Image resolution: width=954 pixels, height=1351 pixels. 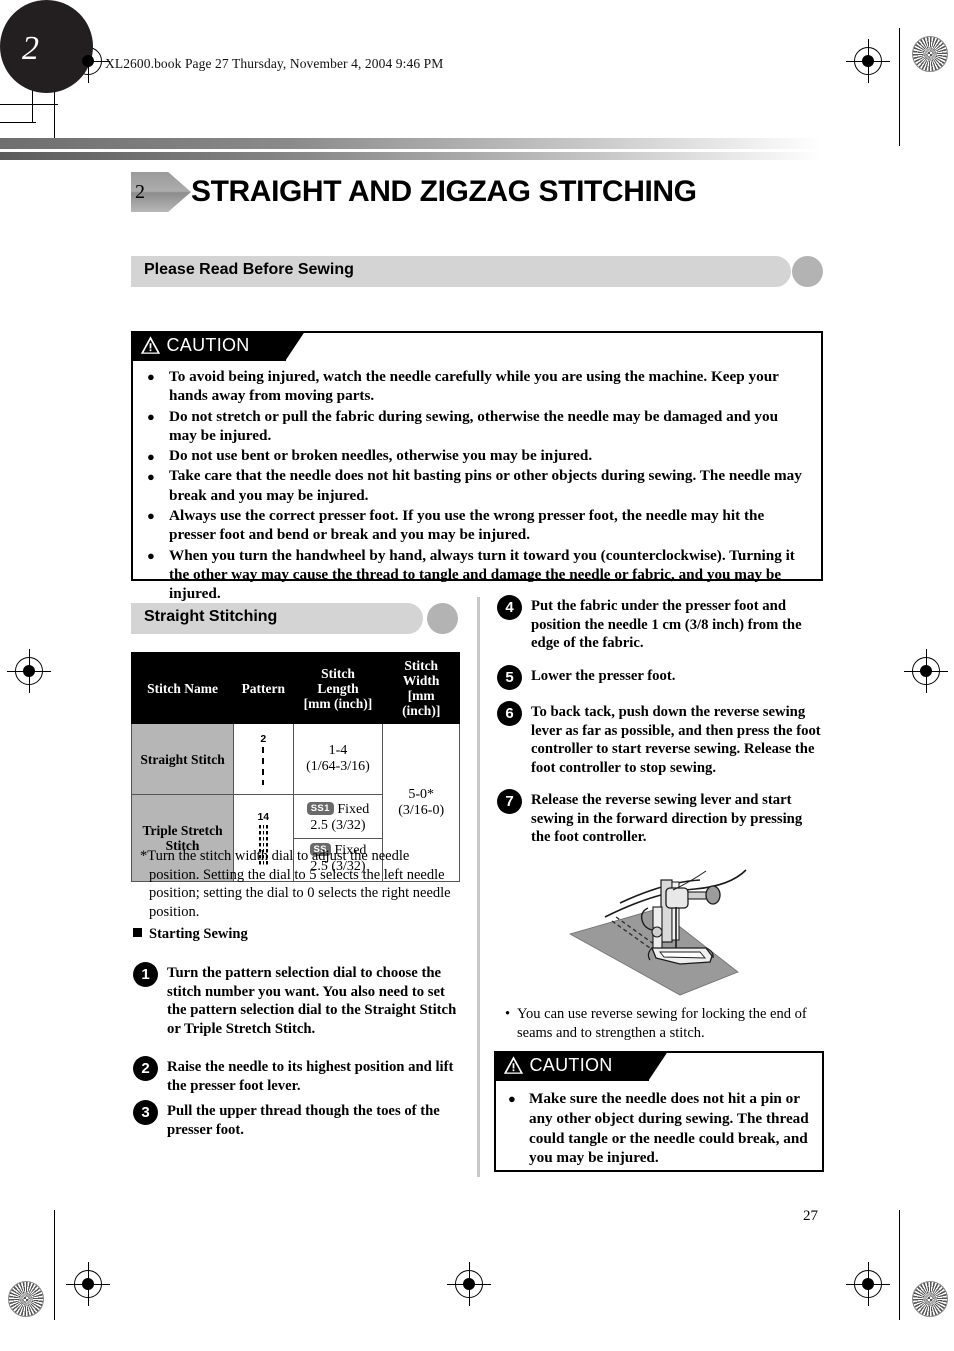 I want to click on step-number-badge: 3, so click(x=145, y=1112).